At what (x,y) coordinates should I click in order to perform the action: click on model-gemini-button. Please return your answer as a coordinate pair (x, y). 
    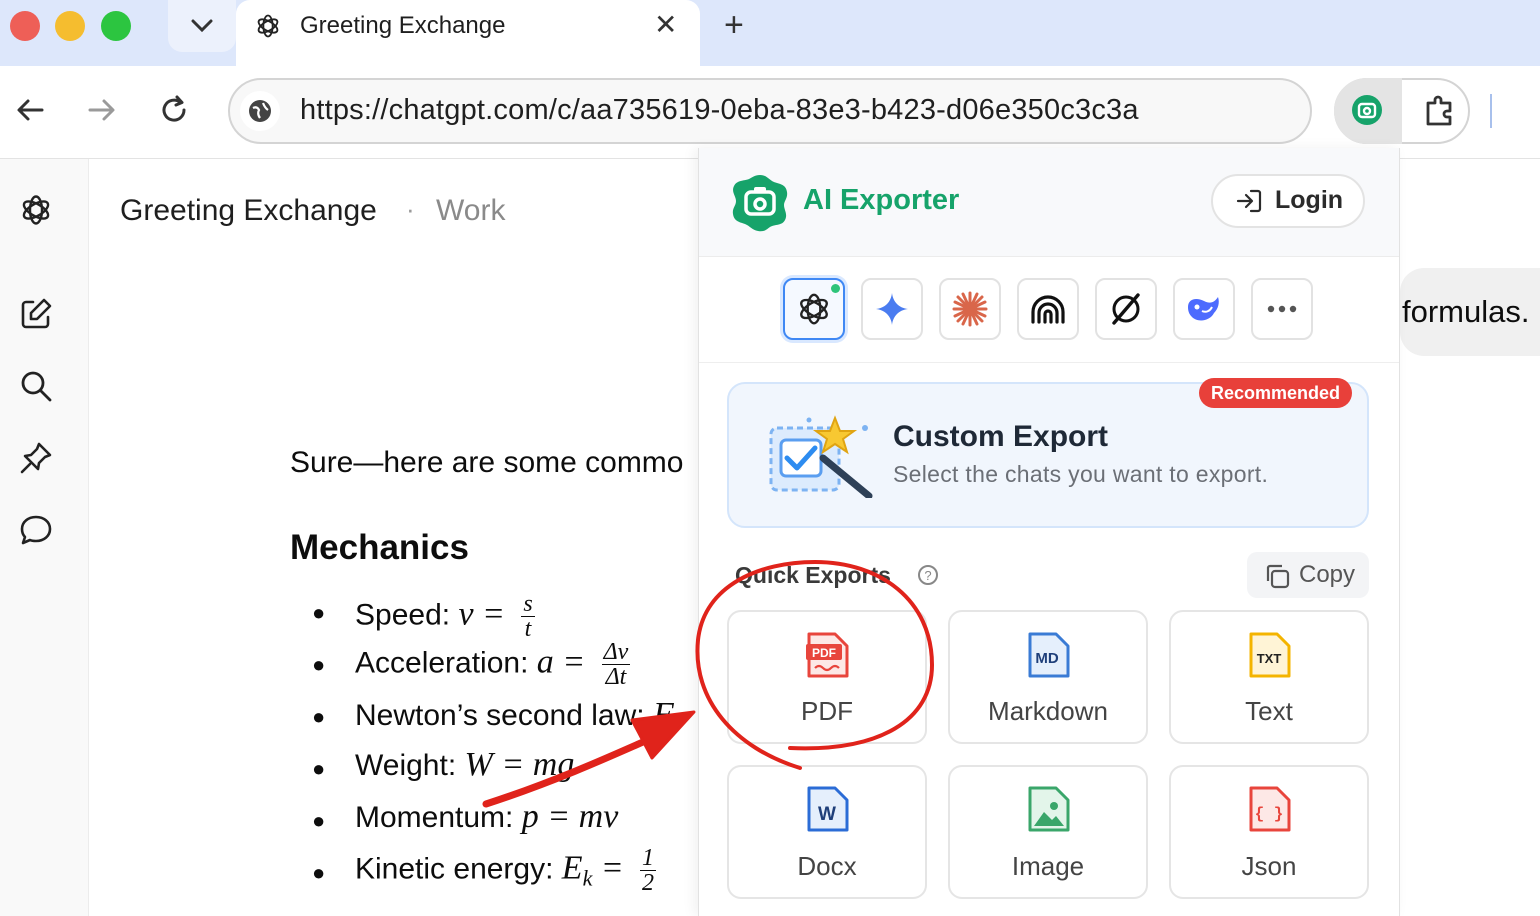
    Looking at the image, I should click on (892, 309).